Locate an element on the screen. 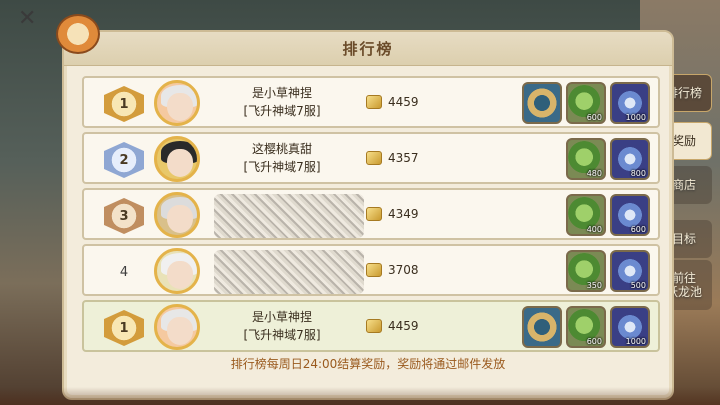 The width and height of the screenshot is (720, 405). rank-badge: 4 is located at coordinates (124, 272).